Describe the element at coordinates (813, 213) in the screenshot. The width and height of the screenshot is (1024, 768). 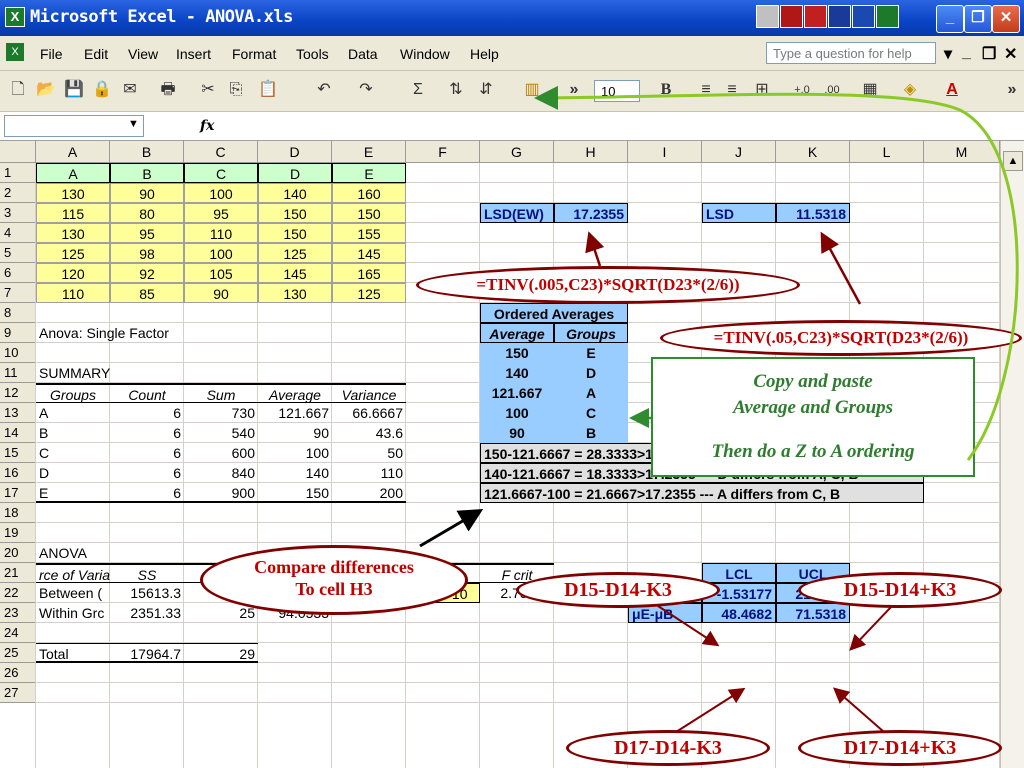
I see `lsd-value: 11.5318` at that location.